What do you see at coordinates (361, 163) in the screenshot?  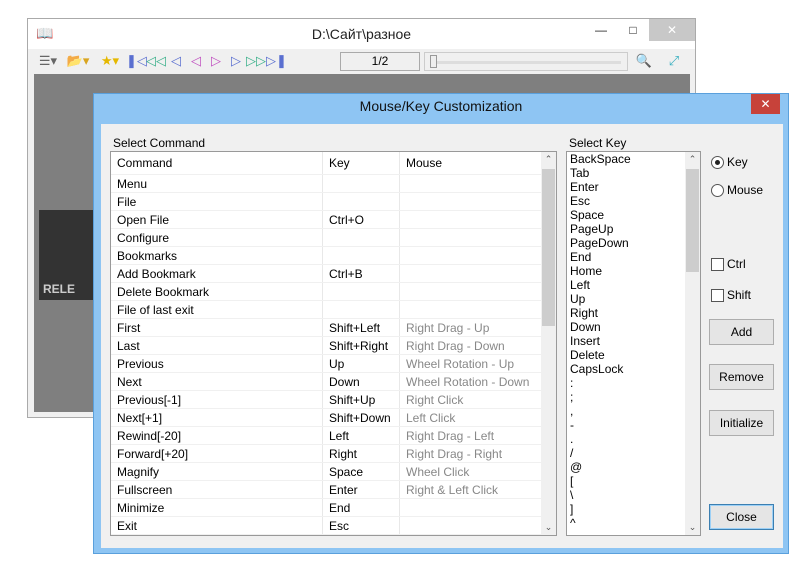 I see `column-header-key: Key` at bounding box center [361, 163].